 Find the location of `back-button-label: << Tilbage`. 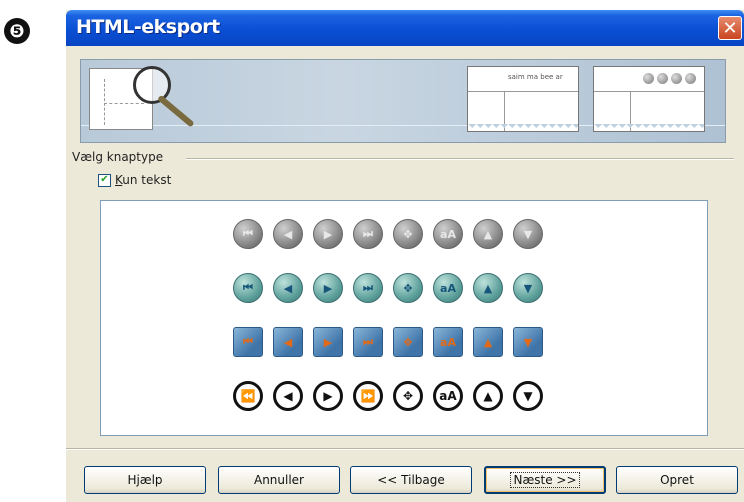

back-button-label: << Tilbage is located at coordinates (411, 480).